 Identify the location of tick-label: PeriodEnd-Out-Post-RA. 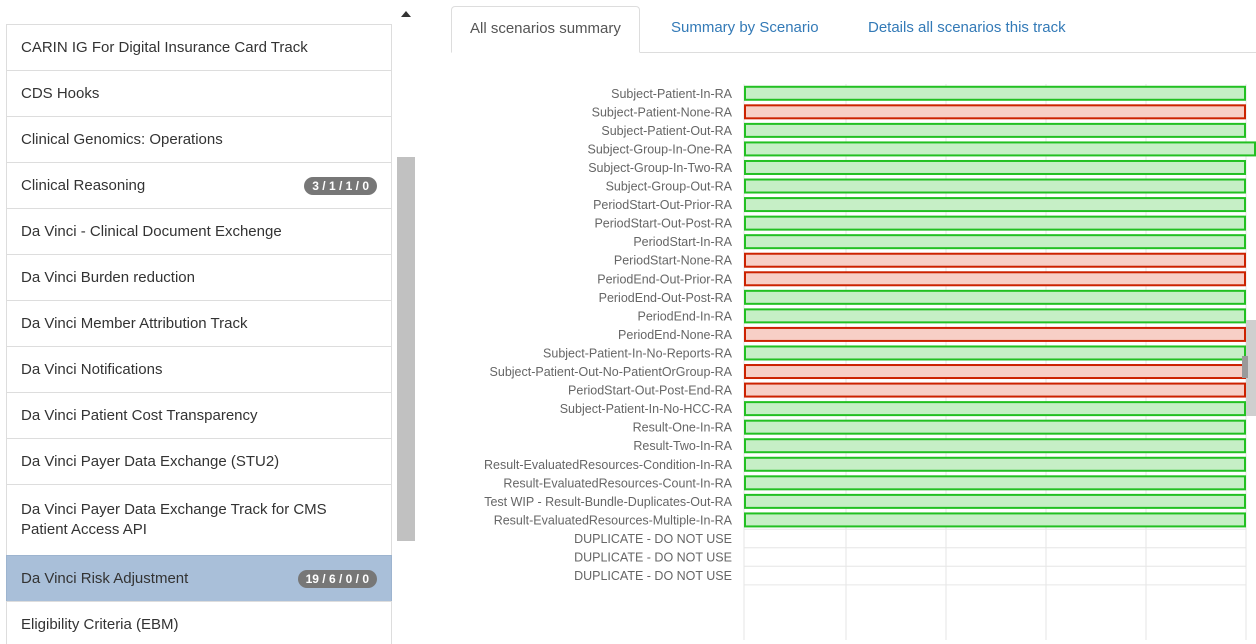
(666, 298).